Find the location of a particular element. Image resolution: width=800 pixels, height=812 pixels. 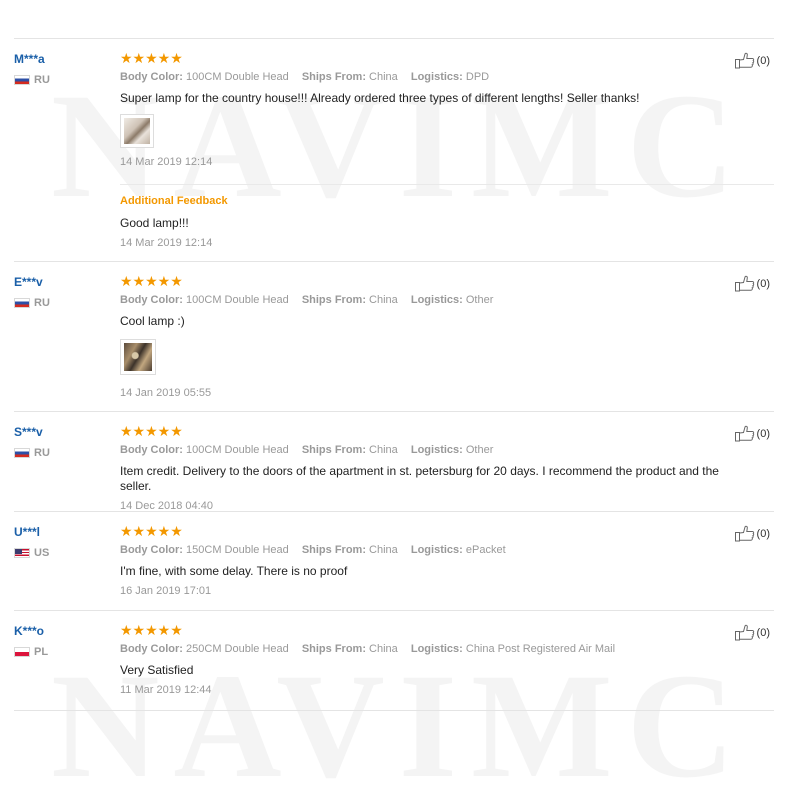

reviewer-name: K***o is located at coordinates (61, 631).